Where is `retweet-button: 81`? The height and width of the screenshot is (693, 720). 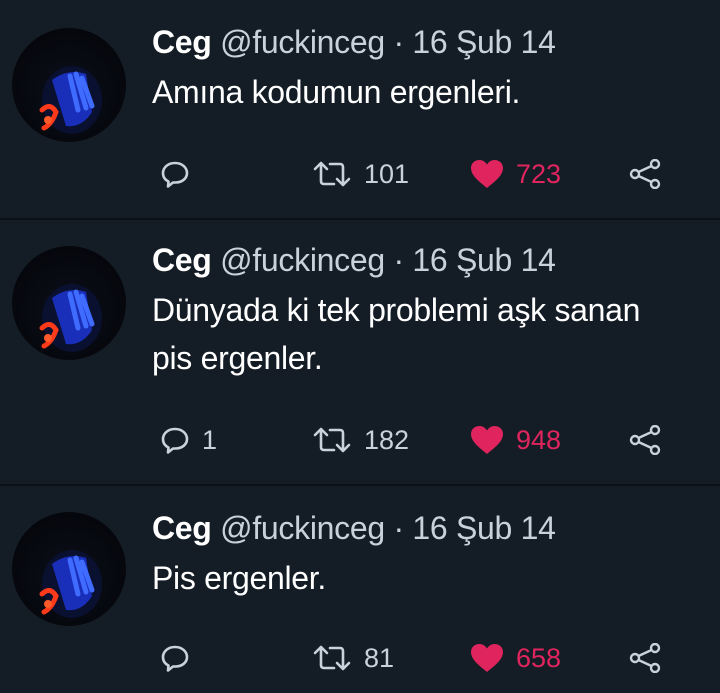 retweet-button: 81 is located at coordinates (353, 658).